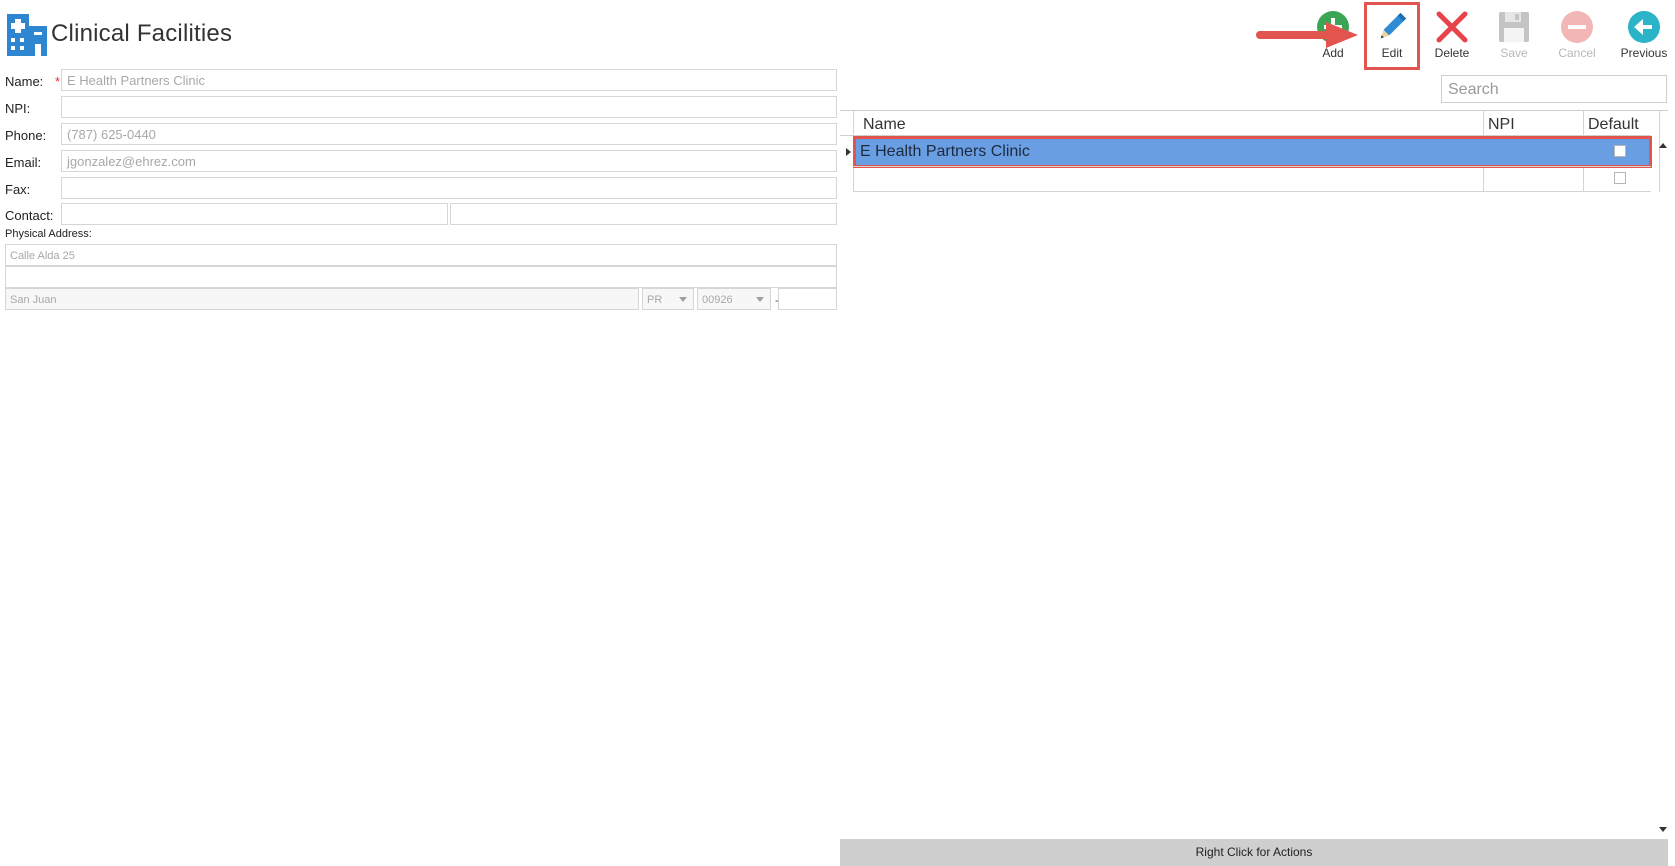  I want to click on hospital-building-icon, so click(27, 35).